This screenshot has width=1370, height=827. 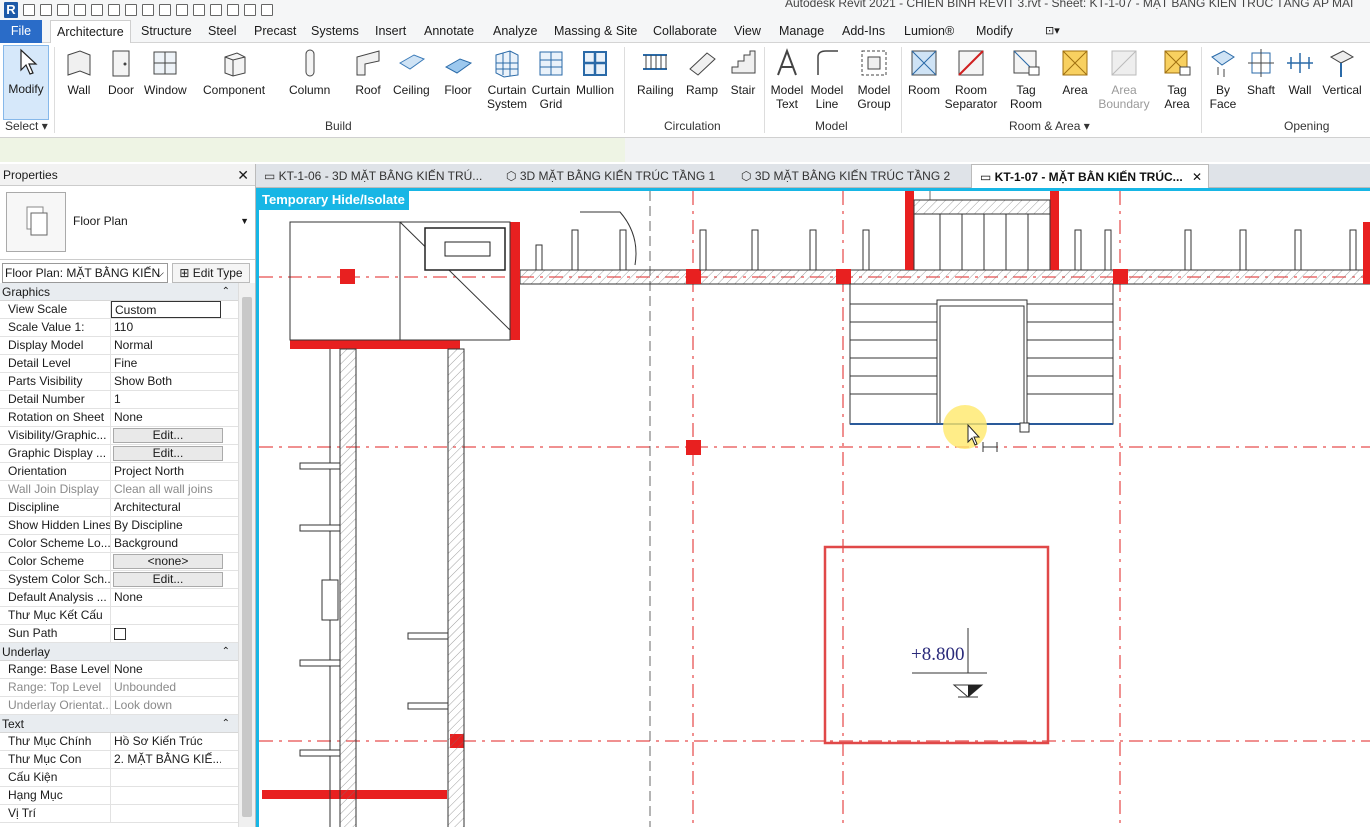 What do you see at coordinates (1090, 176) in the screenshot?
I see `tab-view-kt-1-07: ▭ KT-1-07 - MẶT BẰN KIẾN TRÚC... ✕` at bounding box center [1090, 176].